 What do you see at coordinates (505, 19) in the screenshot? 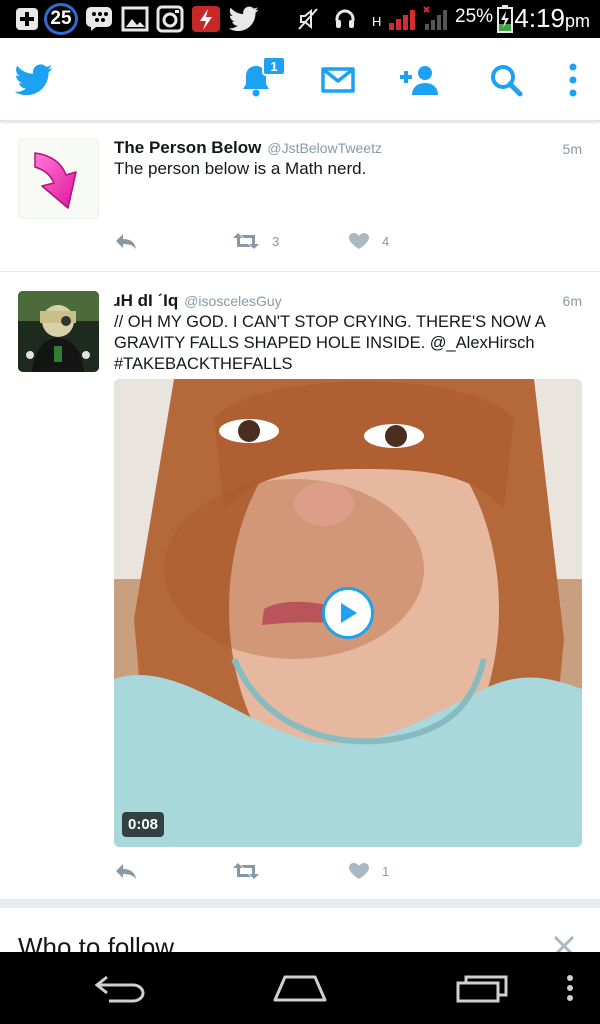
I see `battery-charging-icon` at bounding box center [505, 19].